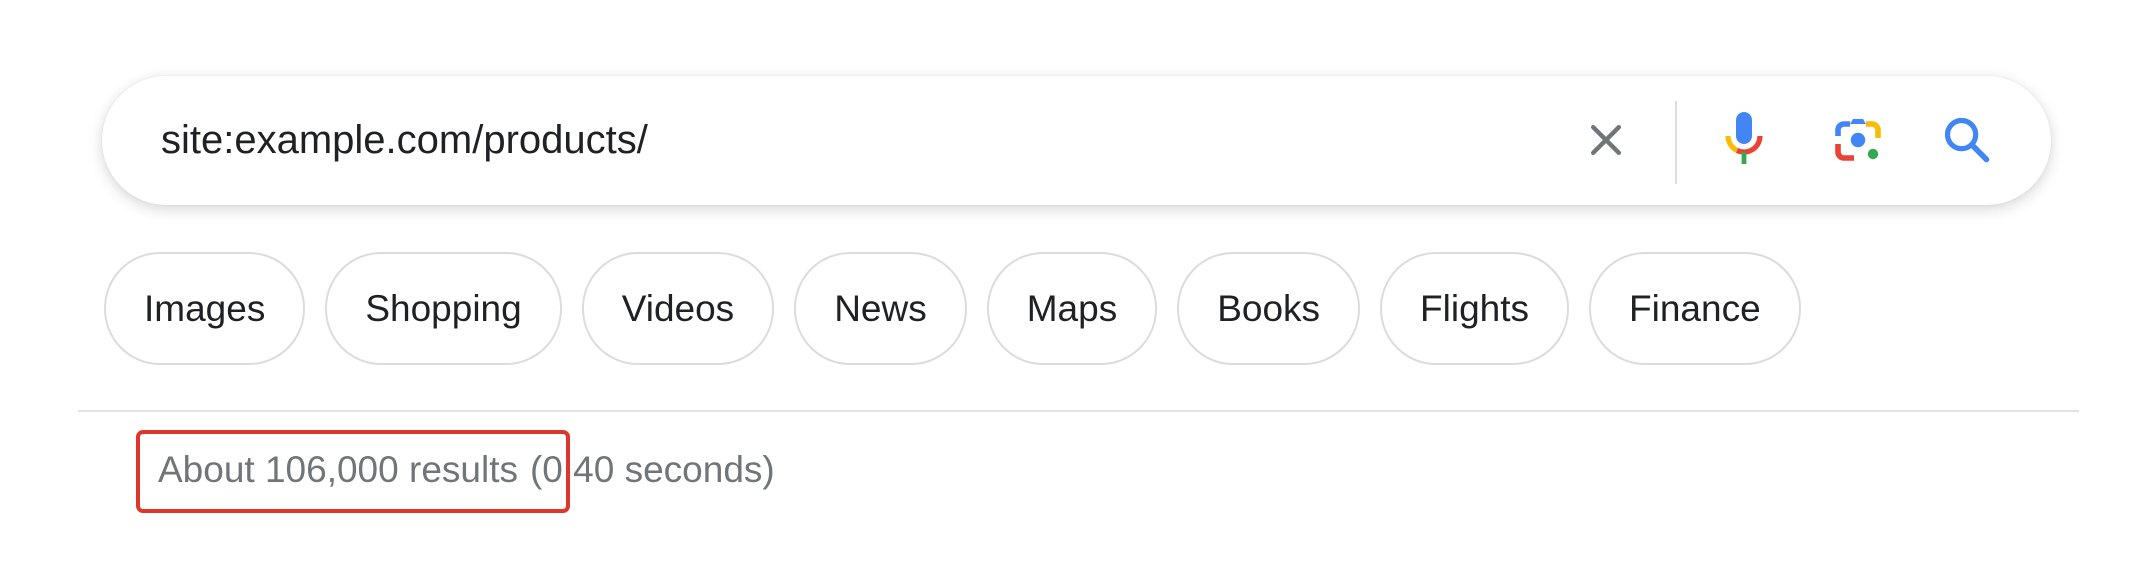 This screenshot has height=564, width=2136. Describe the element at coordinates (1475, 308) in the screenshot. I see `filter-chip-flights: Flights` at that location.